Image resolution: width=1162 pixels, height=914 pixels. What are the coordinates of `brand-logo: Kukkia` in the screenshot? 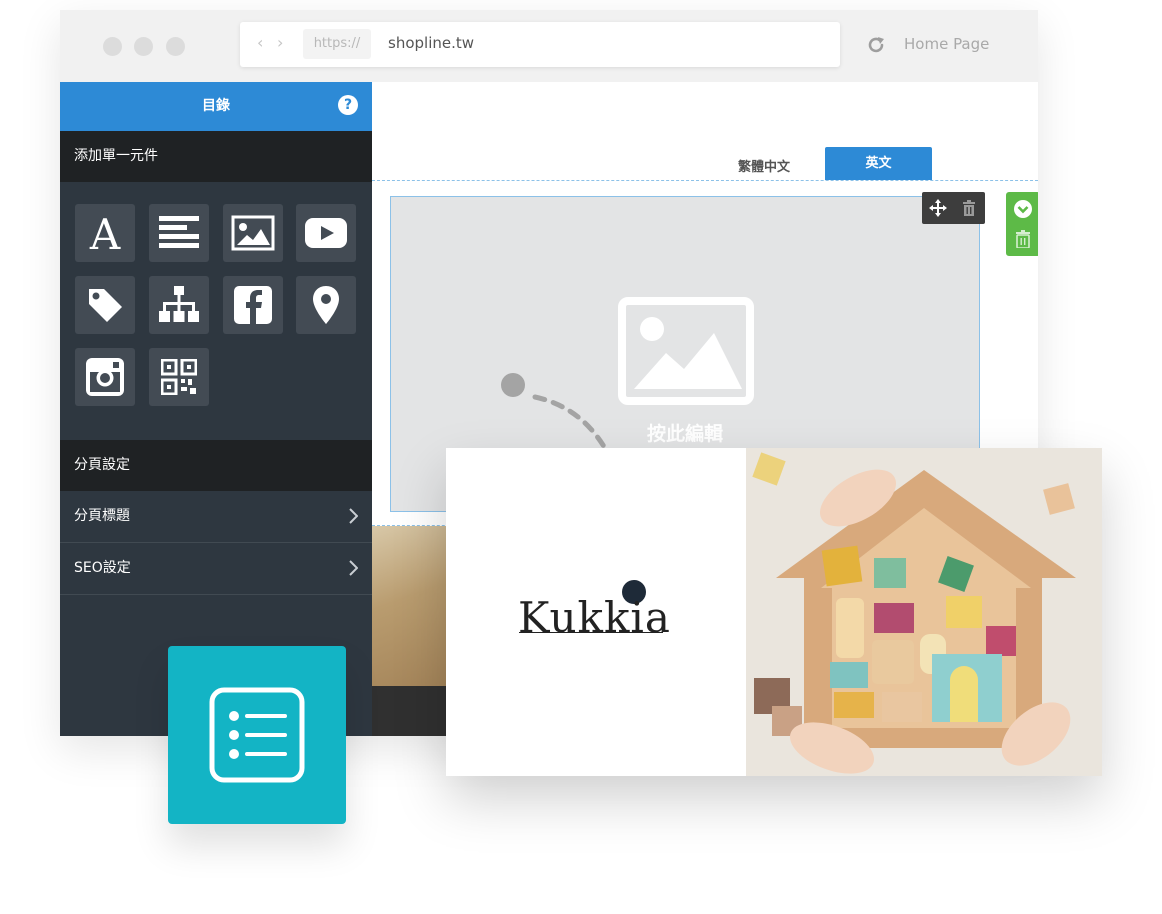 It's located at (594, 617).